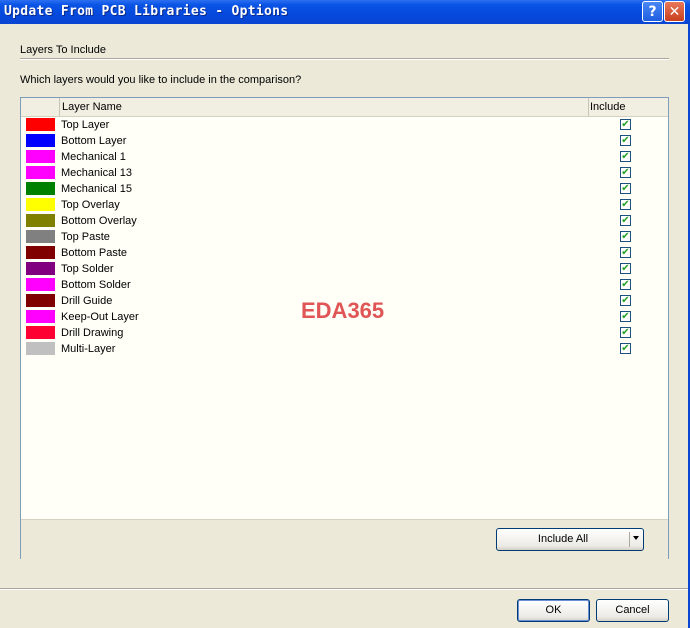  What do you see at coordinates (85, 125) in the screenshot?
I see `layer-name: Top Layer` at bounding box center [85, 125].